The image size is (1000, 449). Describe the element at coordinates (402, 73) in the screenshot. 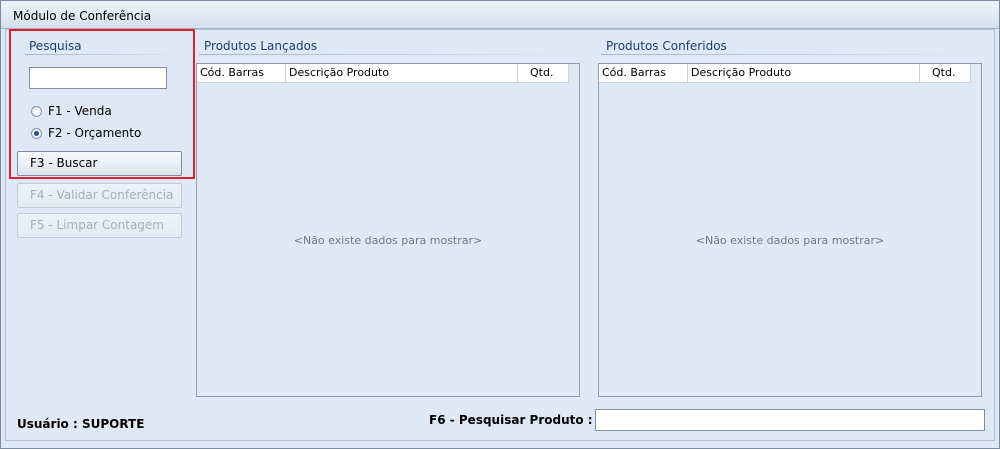

I see `lancados-col-descricao: Descrição Produto` at that location.